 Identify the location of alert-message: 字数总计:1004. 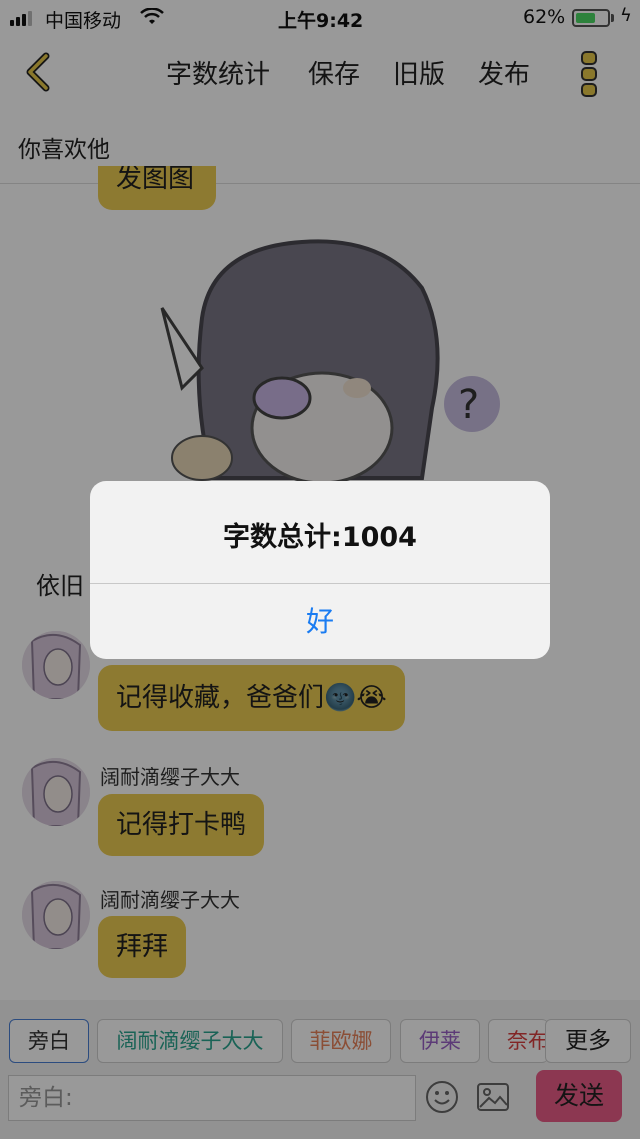
(320, 537).